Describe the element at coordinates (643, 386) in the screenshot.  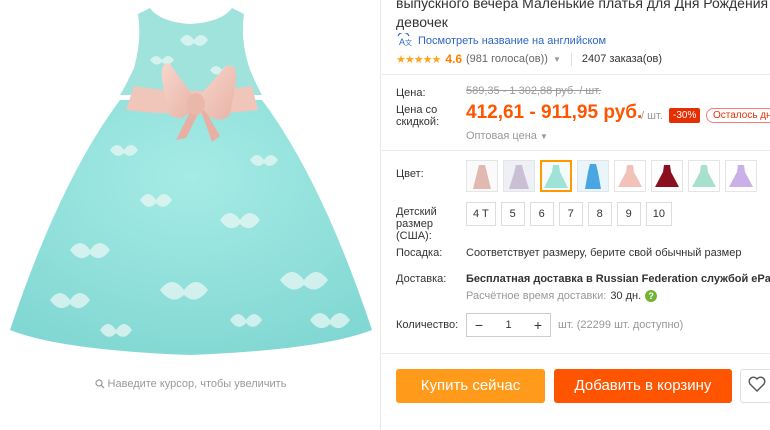
I see `add-to-cart-button: Добавить в корзину` at that location.